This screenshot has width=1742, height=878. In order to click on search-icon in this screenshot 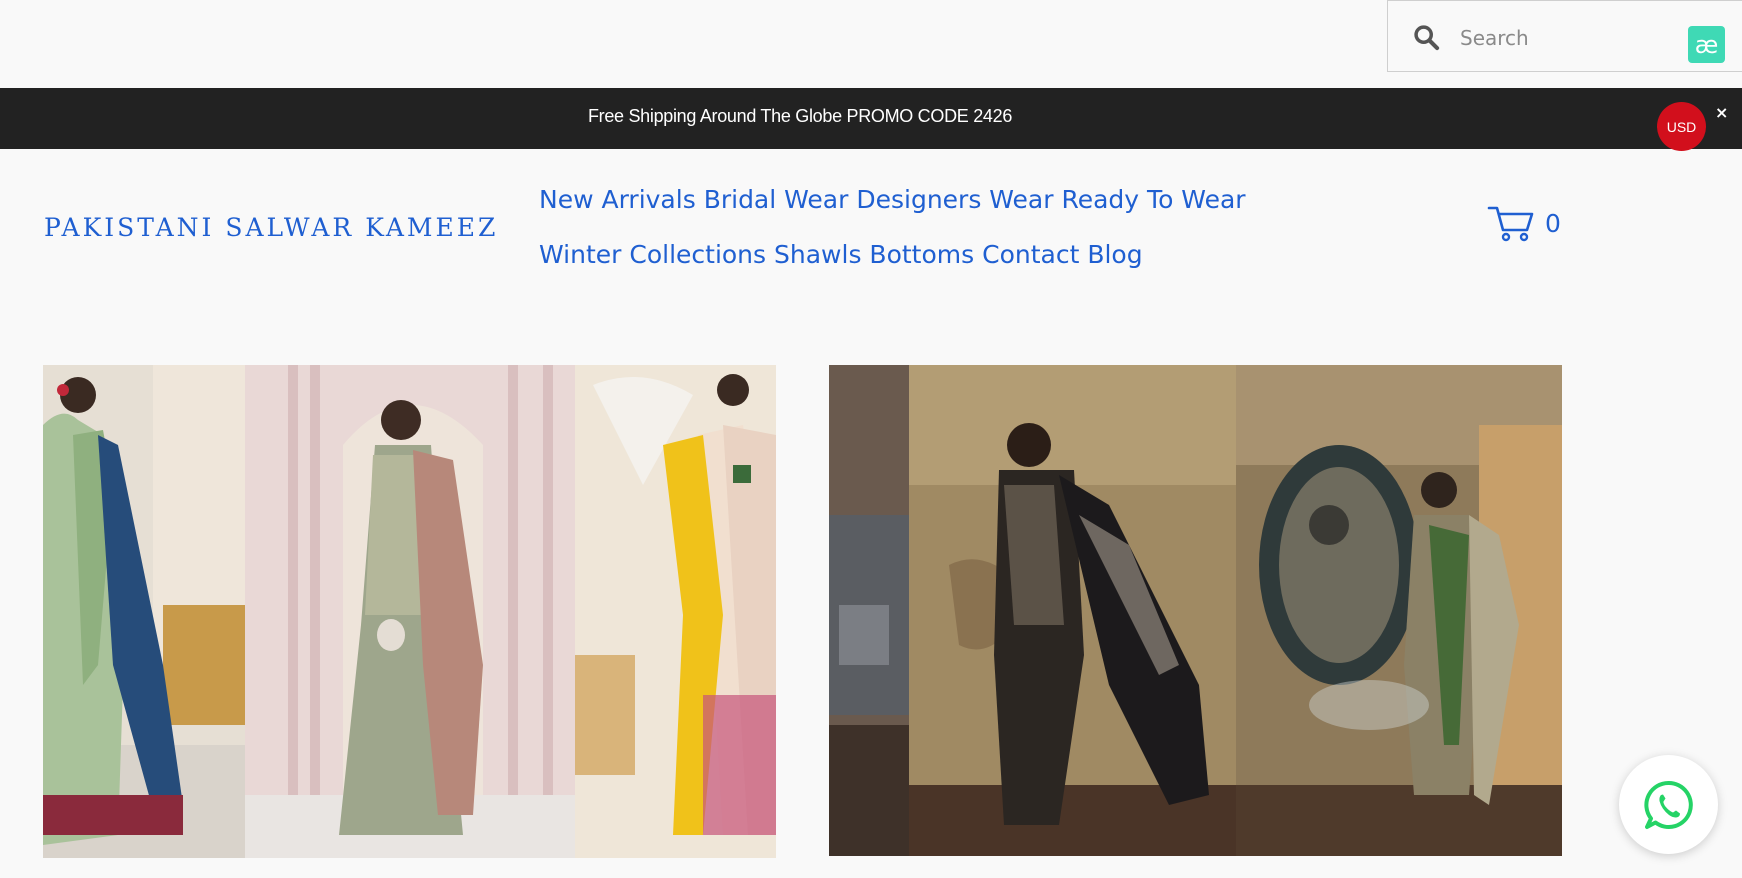, I will do `click(1426, 37)`.